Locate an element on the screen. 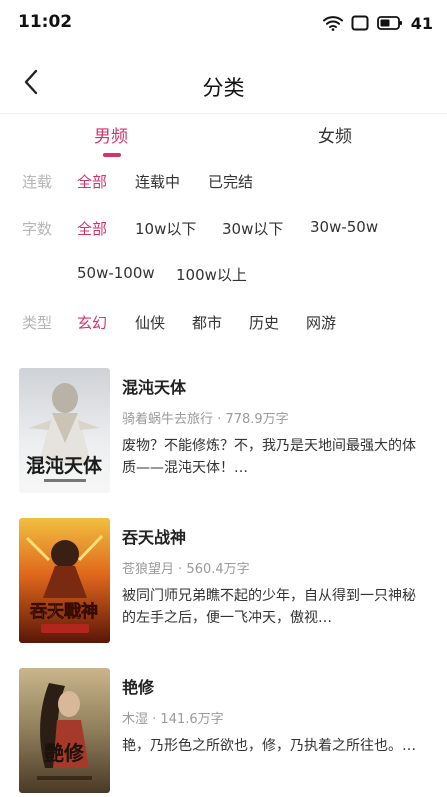  cover-title-text: 艷修 is located at coordinates (64, 753).